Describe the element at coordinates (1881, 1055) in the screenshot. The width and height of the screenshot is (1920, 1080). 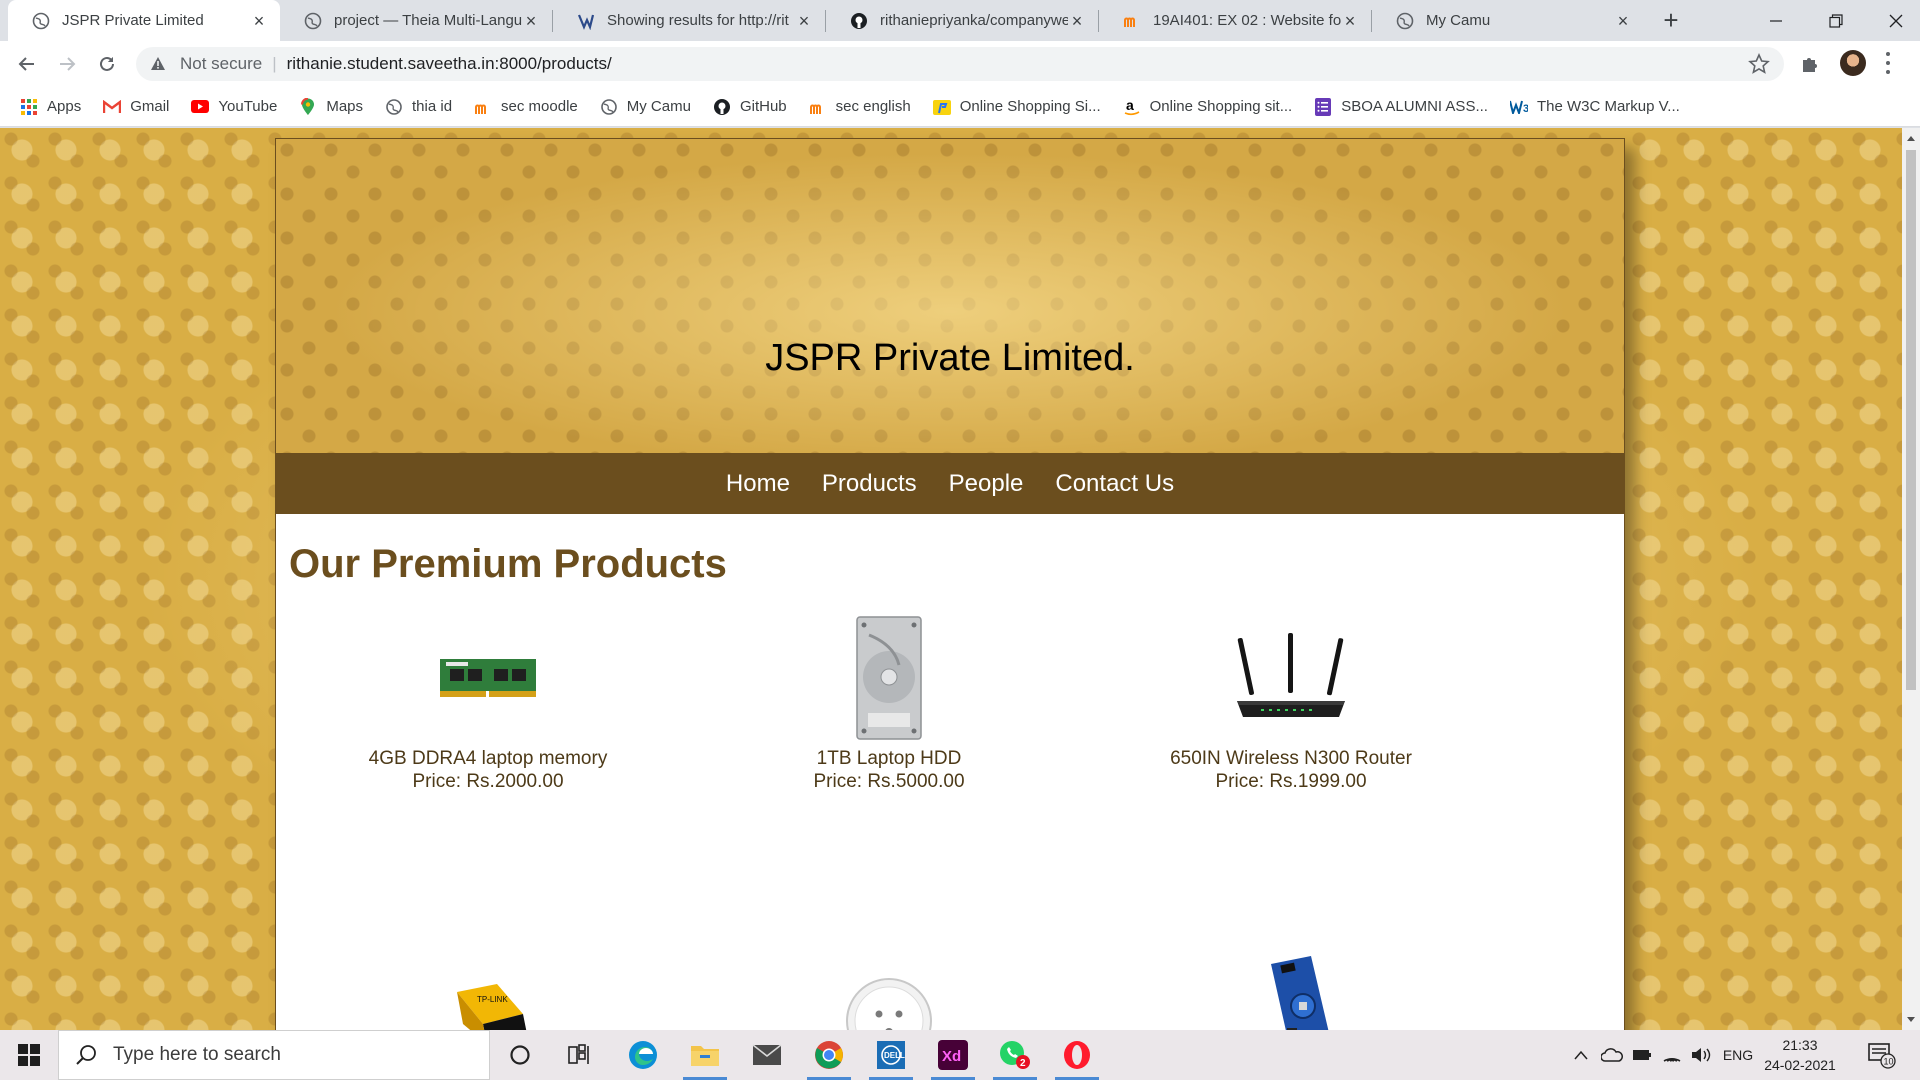
I see `action-center-icon: 10` at that location.